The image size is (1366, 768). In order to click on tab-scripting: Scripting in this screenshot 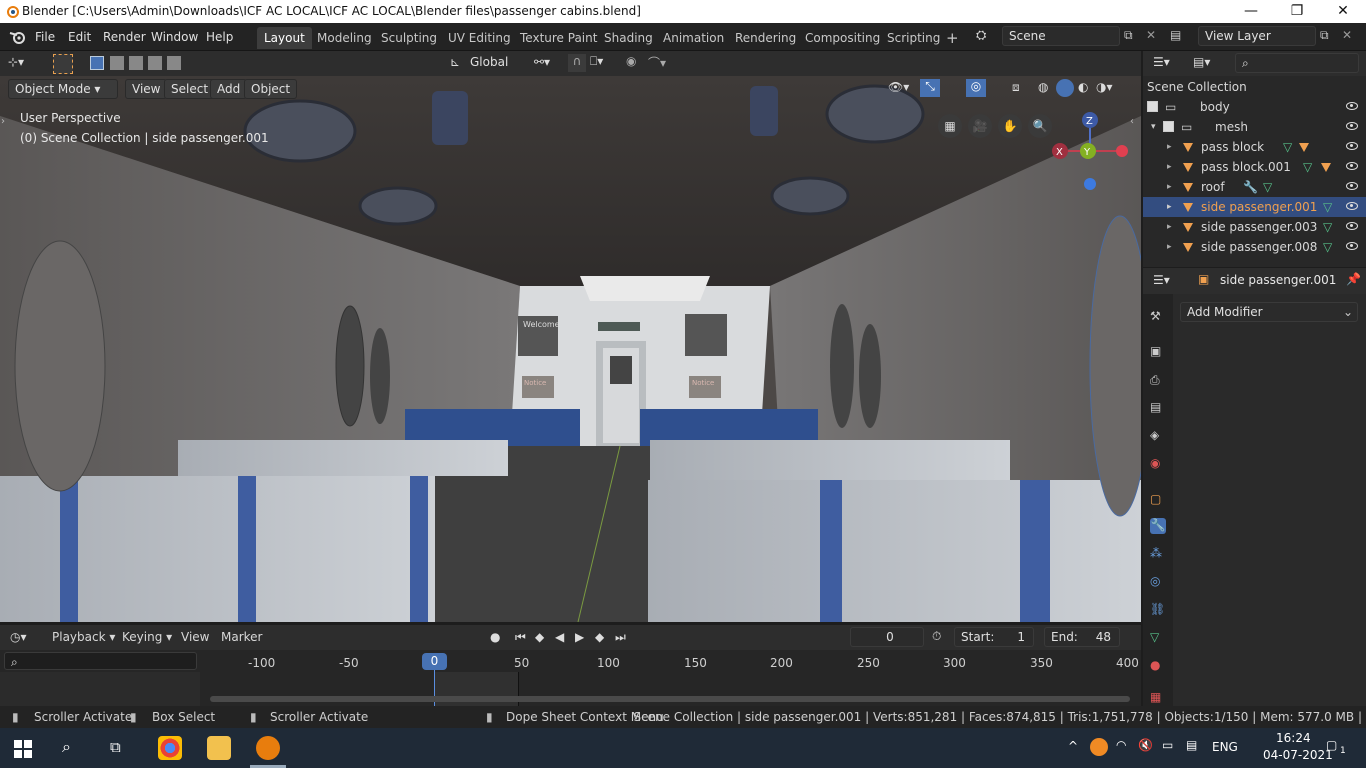, I will do `click(913, 38)`.